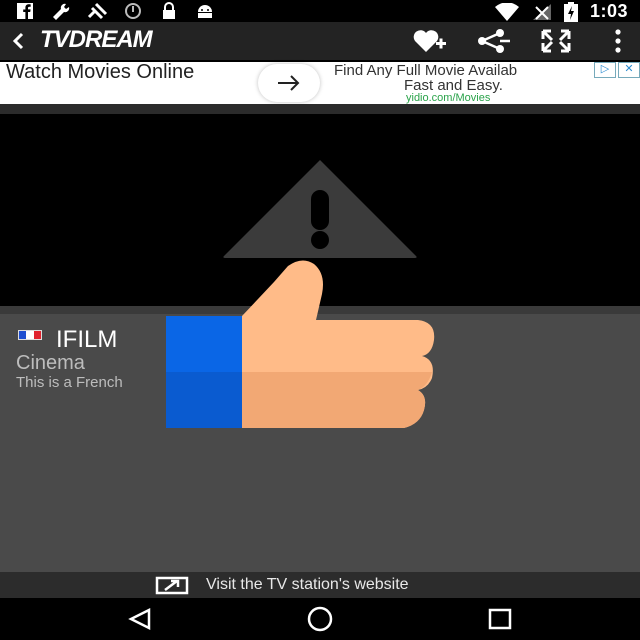 The width and height of the screenshot is (640, 640). What do you see at coordinates (494, 41) in the screenshot?
I see `share-icon` at bounding box center [494, 41].